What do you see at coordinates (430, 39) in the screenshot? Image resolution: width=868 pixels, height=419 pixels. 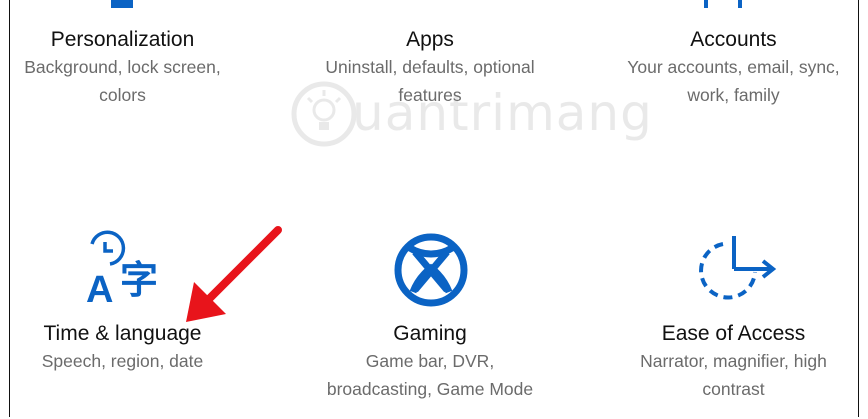 I see `tile-title: Apps` at bounding box center [430, 39].